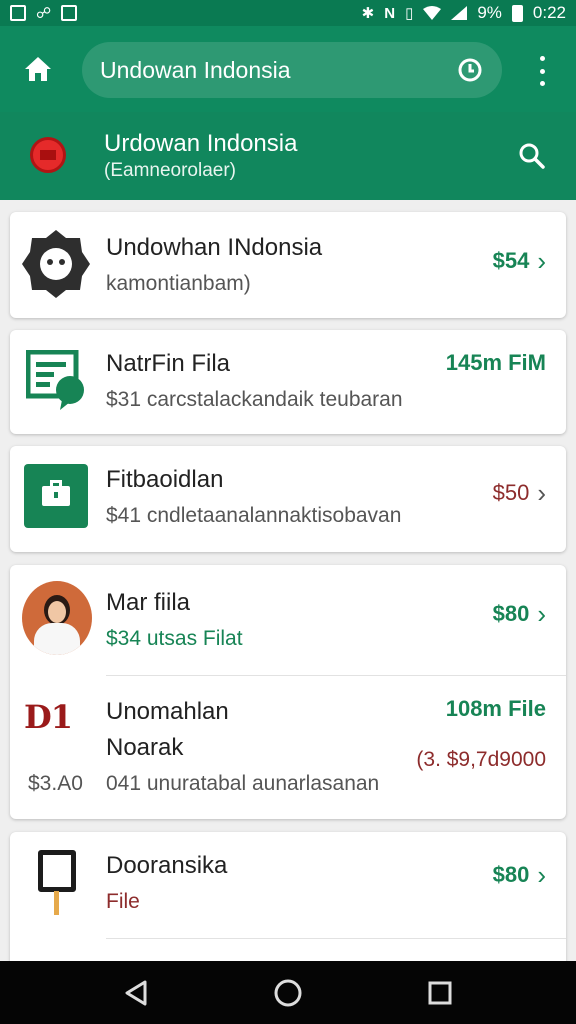  I want to click on recents-icon, so click(440, 992).